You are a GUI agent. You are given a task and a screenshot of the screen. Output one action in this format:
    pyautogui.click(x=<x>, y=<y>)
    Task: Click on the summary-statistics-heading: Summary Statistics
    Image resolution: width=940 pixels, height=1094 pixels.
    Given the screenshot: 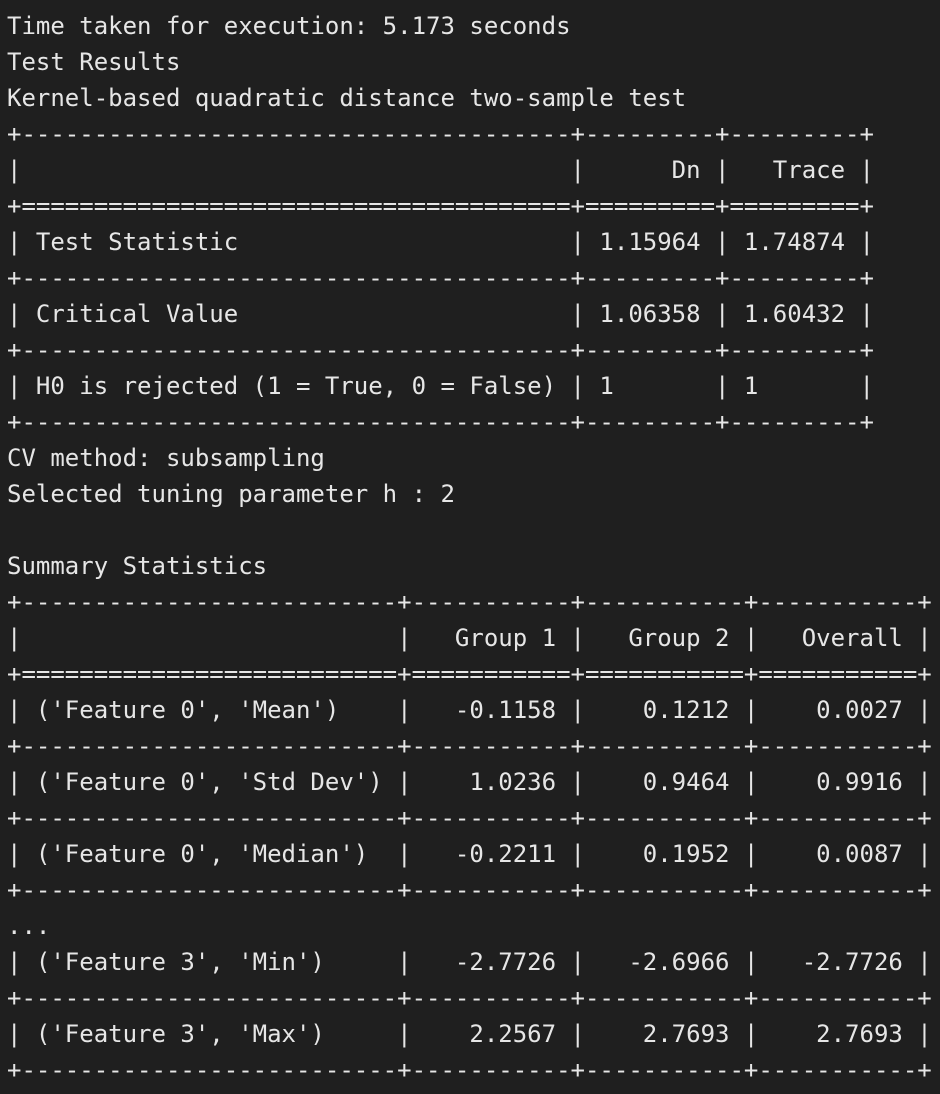 What is the action you would take?
    pyautogui.click(x=137, y=566)
    